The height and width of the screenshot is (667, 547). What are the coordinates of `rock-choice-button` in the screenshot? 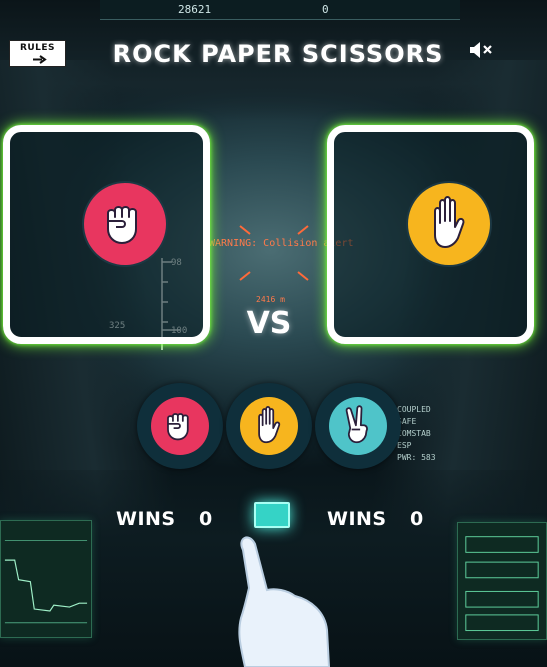 It's located at (180, 426).